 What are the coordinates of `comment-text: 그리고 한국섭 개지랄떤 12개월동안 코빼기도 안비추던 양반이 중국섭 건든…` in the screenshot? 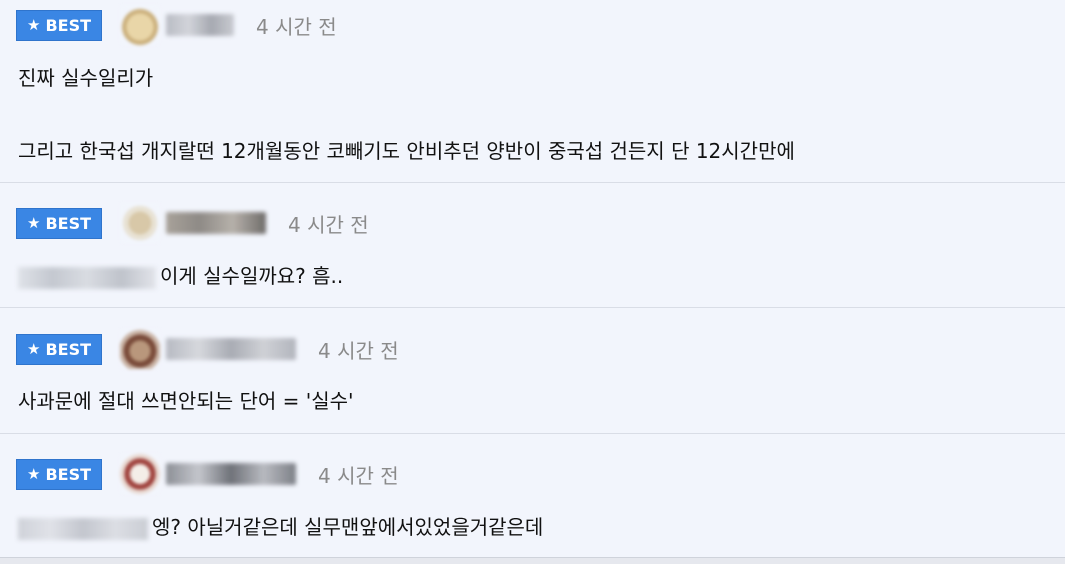 It's located at (406, 151).